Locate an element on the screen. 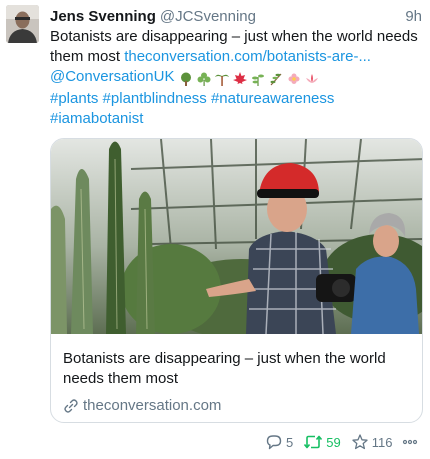 The image size is (430, 459). tweet-header: Jens Svenning @JCSvenning 9h is located at coordinates (236, 17).